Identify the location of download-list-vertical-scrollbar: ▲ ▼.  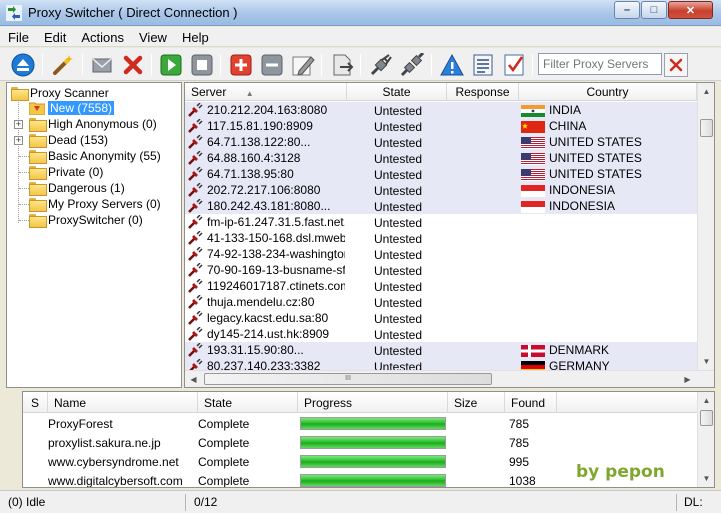
(705, 439).